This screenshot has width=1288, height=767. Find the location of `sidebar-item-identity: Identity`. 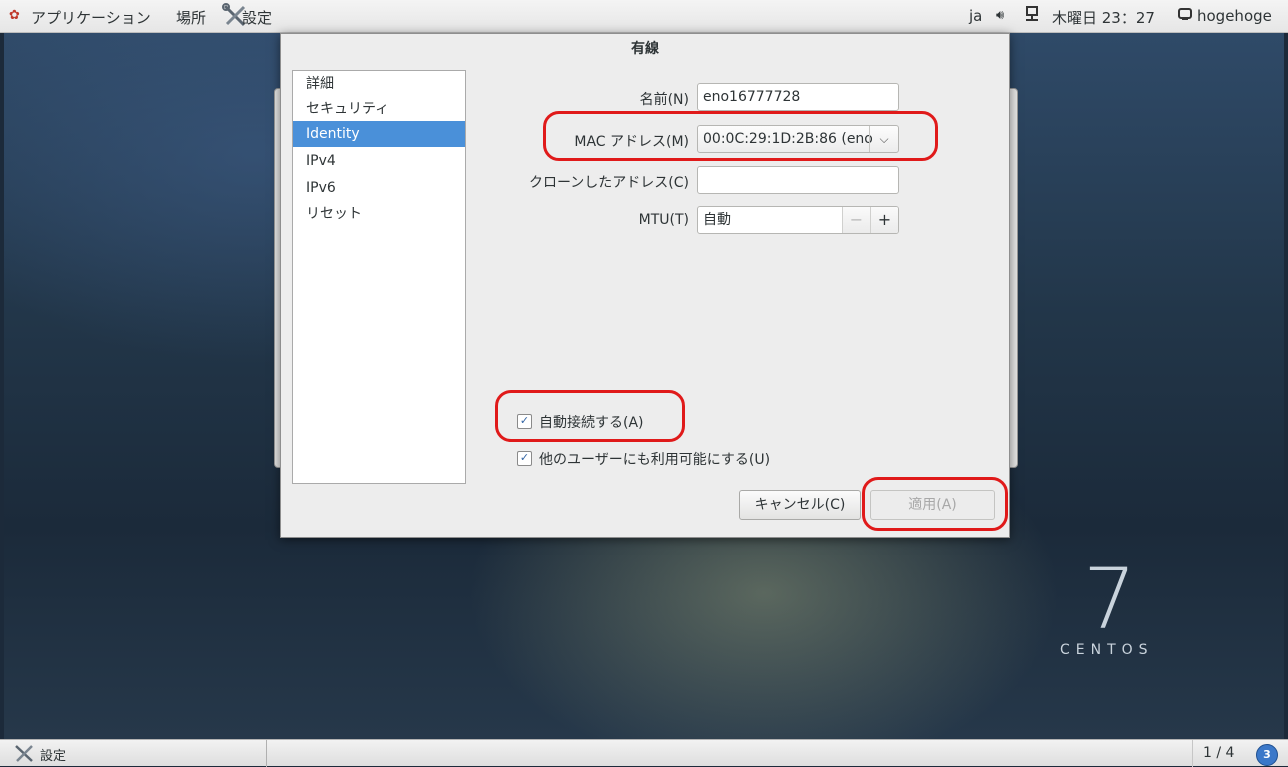

sidebar-item-identity: Identity is located at coordinates (379, 134).